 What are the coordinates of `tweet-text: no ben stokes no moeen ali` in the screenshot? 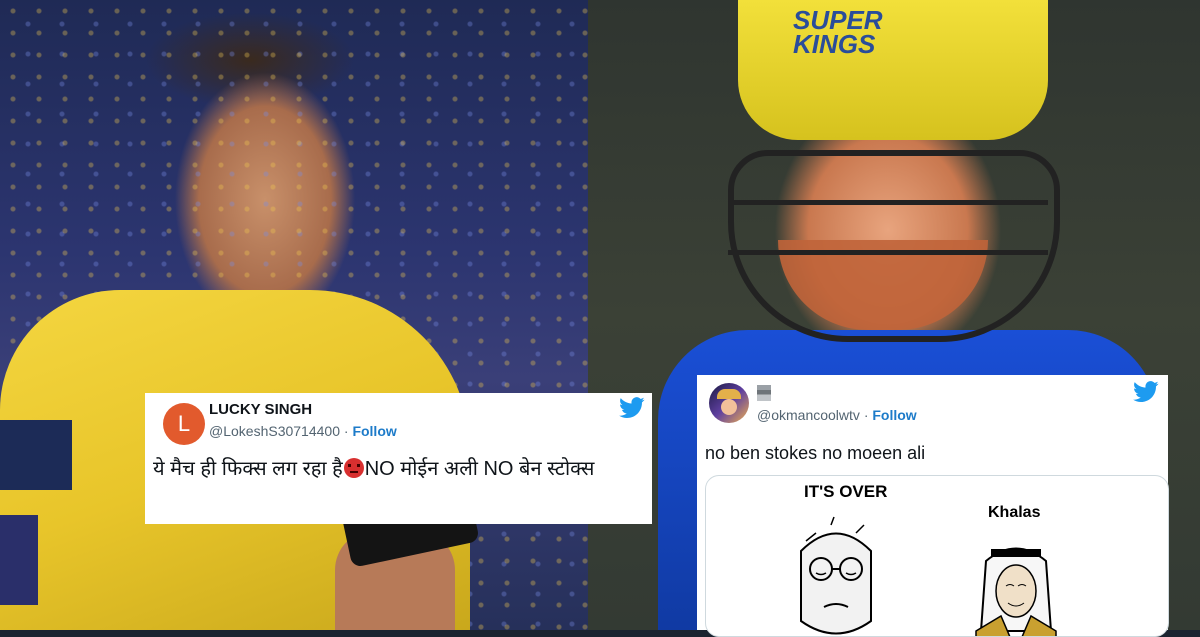 It's located at (815, 453).